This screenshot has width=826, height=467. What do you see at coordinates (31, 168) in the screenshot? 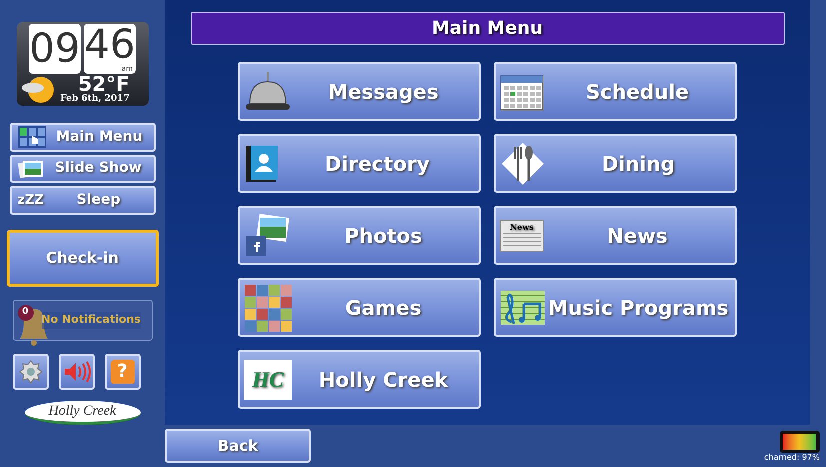
I see `photos-icon` at bounding box center [31, 168].